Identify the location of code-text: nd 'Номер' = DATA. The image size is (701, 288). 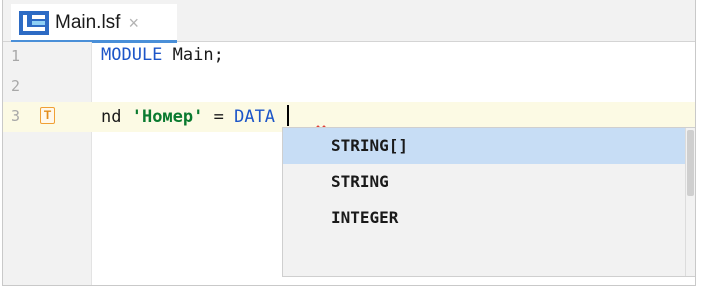
(195, 116).